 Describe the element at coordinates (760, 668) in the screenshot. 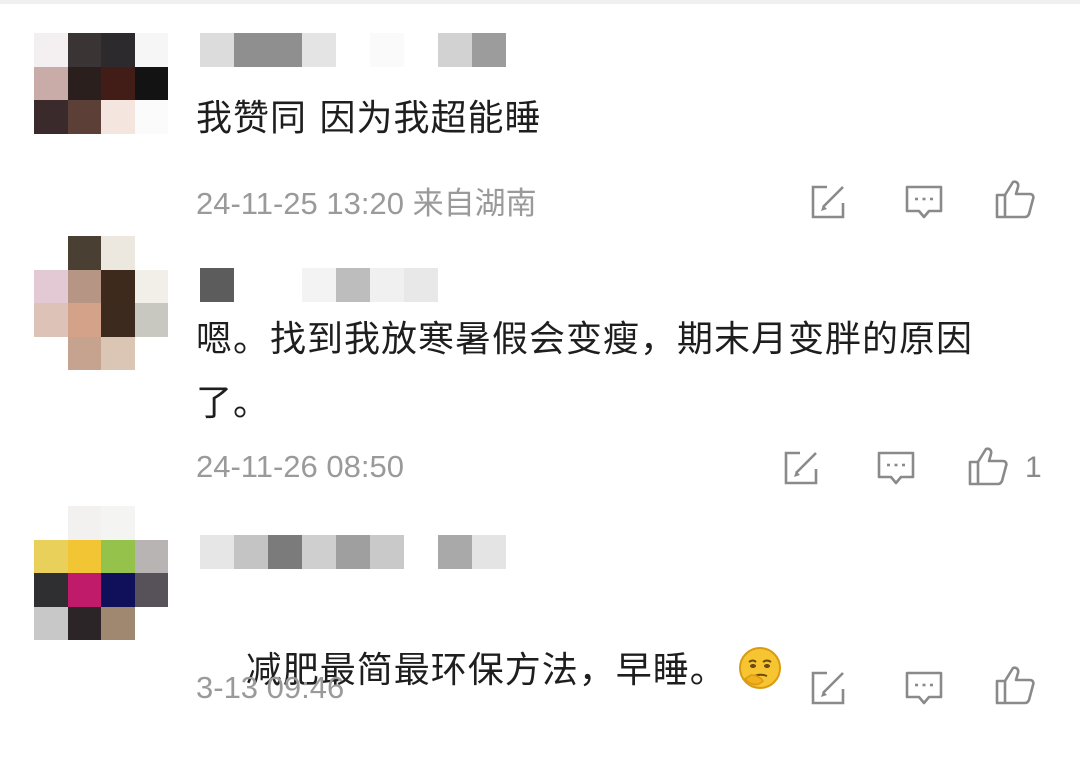

I see `thinking-face-emoji-icon` at that location.